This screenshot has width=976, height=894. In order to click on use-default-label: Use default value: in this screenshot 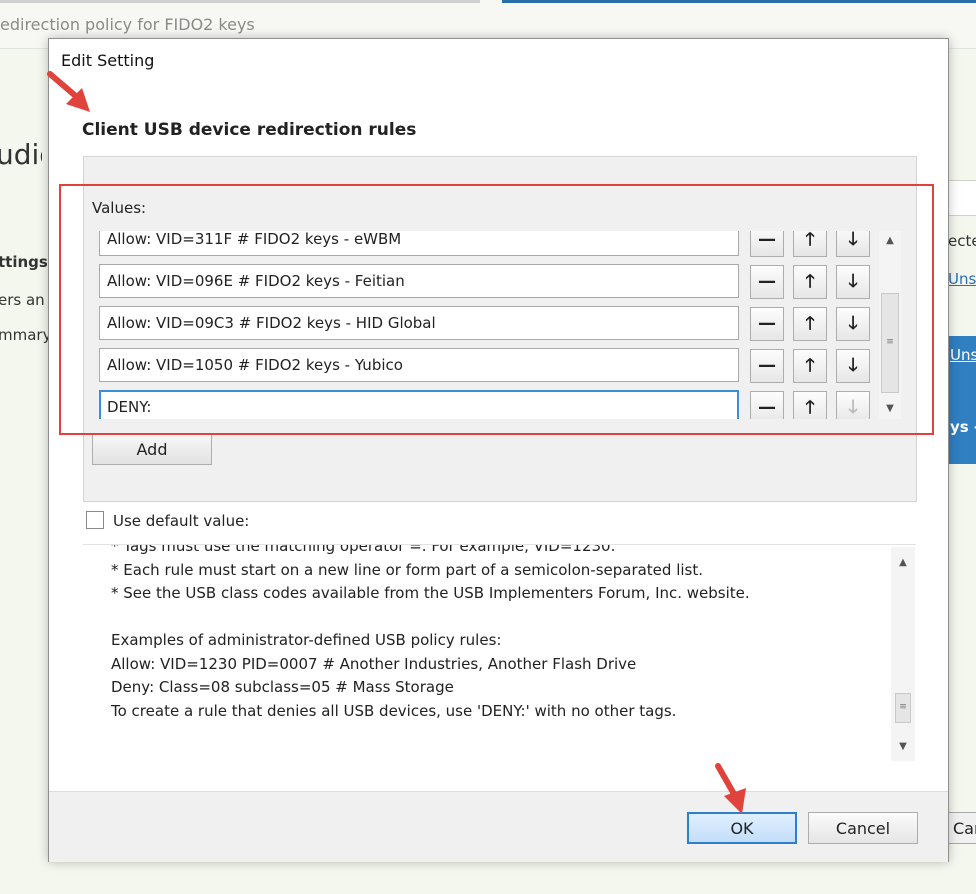, I will do `click(181, 521)`.